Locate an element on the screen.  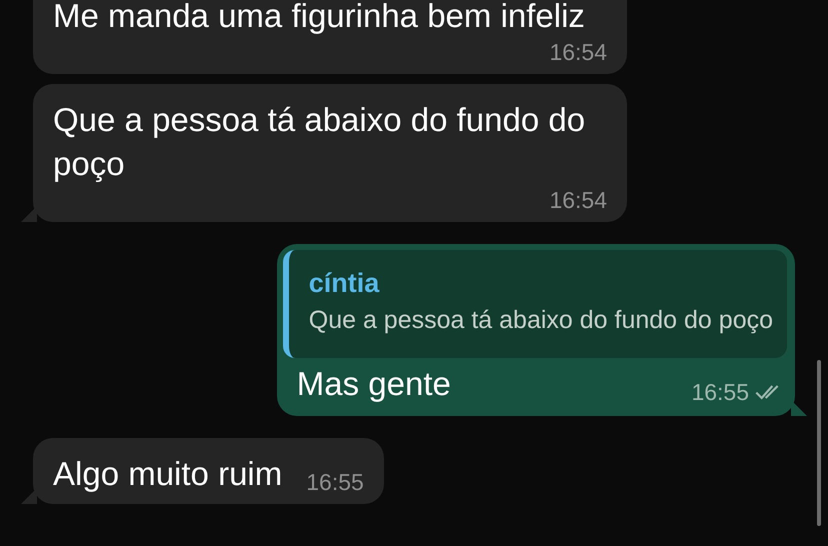
quoted-author: cíntia is located at coordinates (344, 283).